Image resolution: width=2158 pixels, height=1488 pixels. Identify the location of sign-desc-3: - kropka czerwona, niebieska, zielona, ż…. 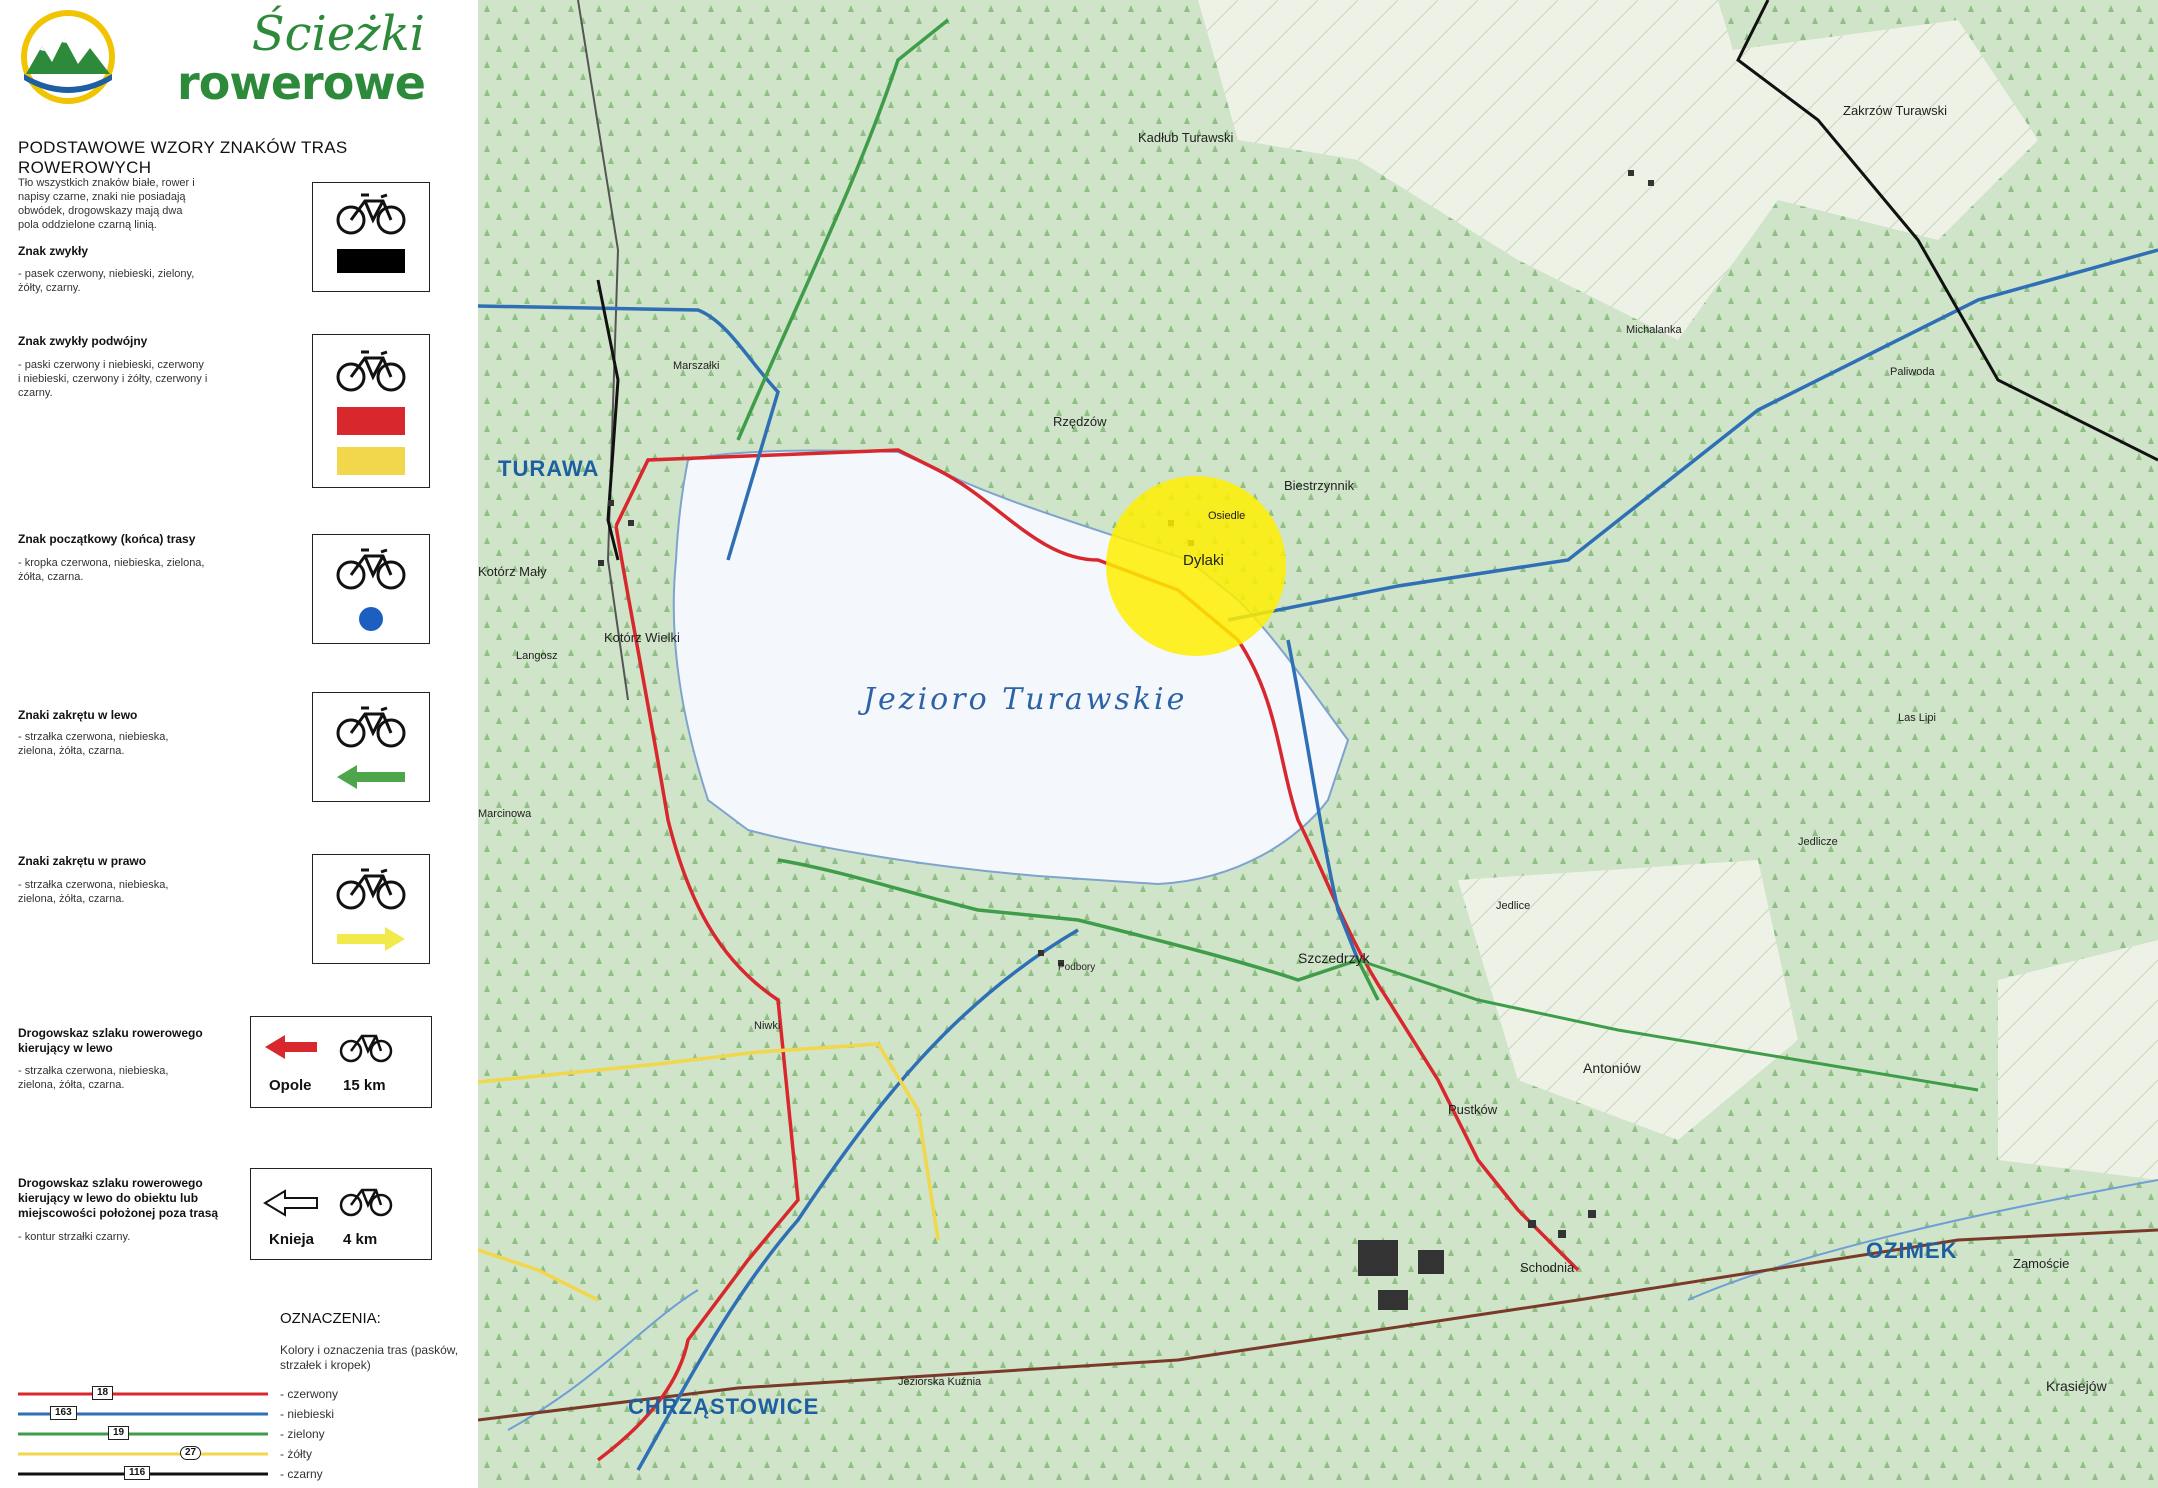
(111, 570).